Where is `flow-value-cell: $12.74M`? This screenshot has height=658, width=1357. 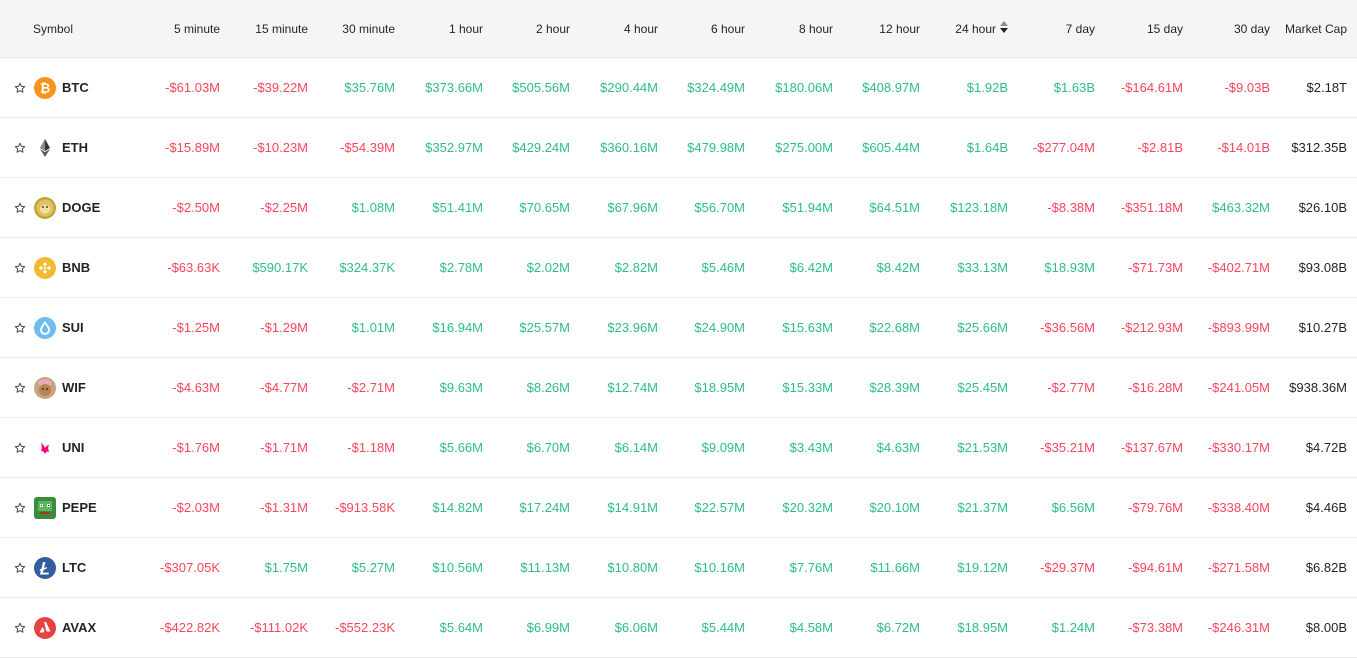
flow-value-cell: $12.74M is located at coordinates (632, 387).